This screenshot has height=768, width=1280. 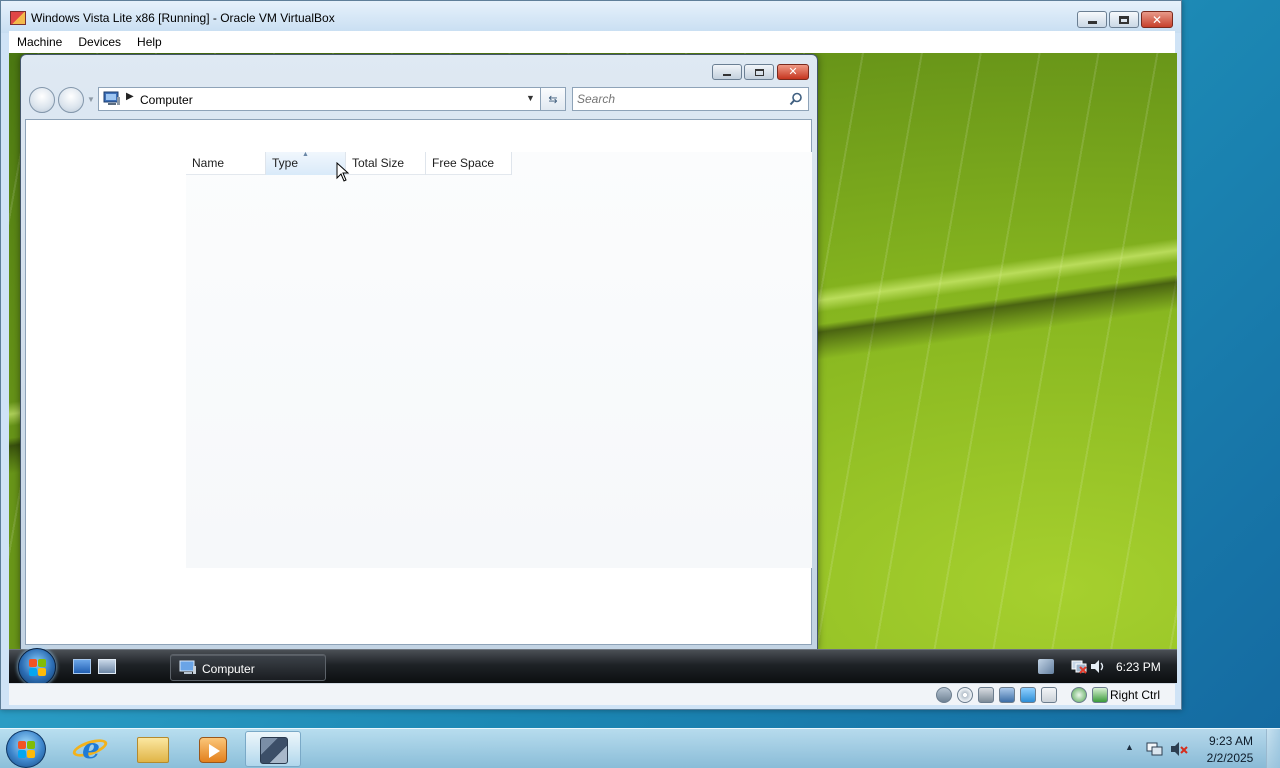 I want to click on column-header-type: ▲ Type, so click(x=306, y=163).